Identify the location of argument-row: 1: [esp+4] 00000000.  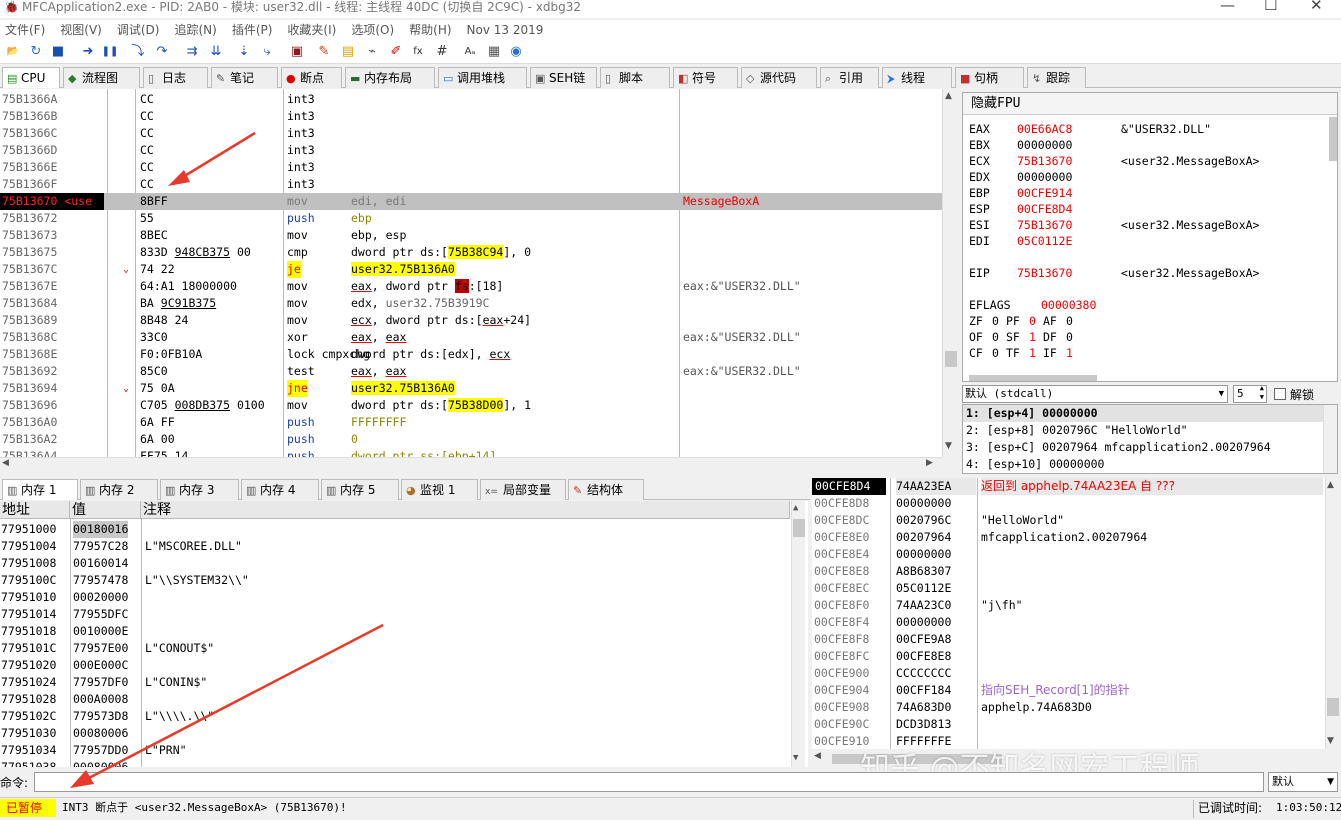
(1032, 413).